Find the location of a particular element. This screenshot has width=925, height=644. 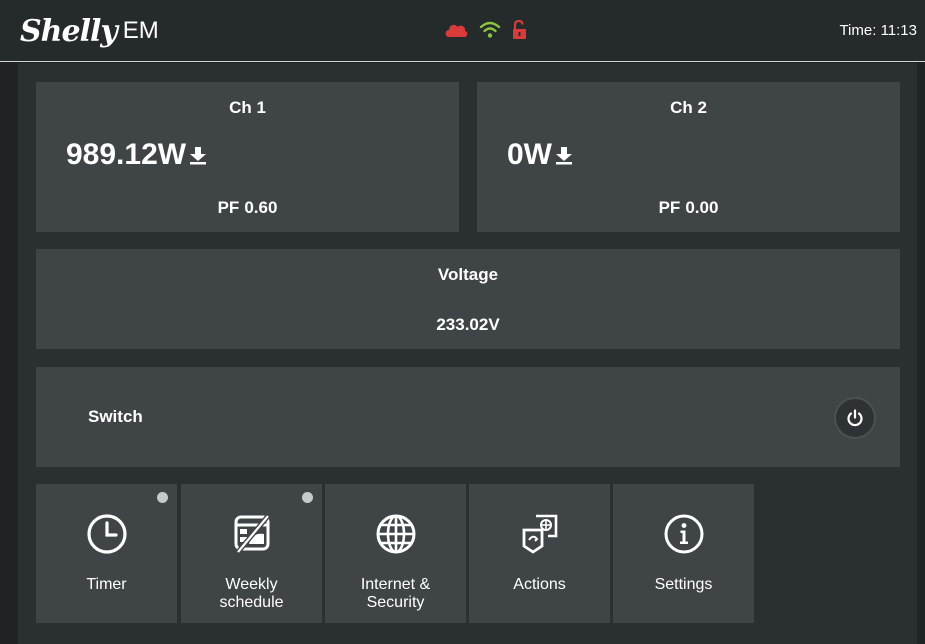

settings-label: Settings is located at coordinates (683, 584).